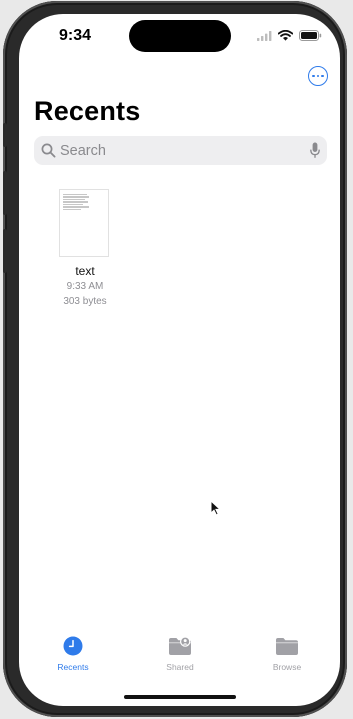 This screenshot has height=719, width=353. I want to click on more-options-button, so click(318, 76).